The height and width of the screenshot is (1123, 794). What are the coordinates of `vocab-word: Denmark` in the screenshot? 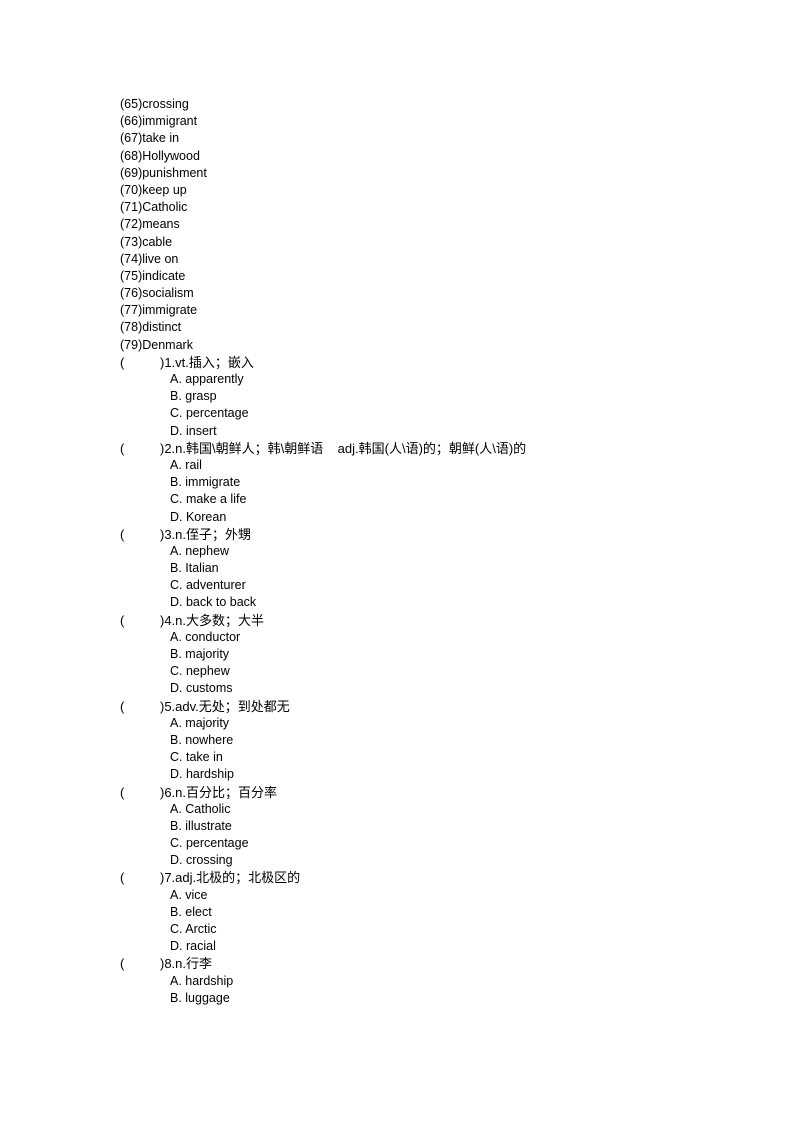 It's located at (167, 344).